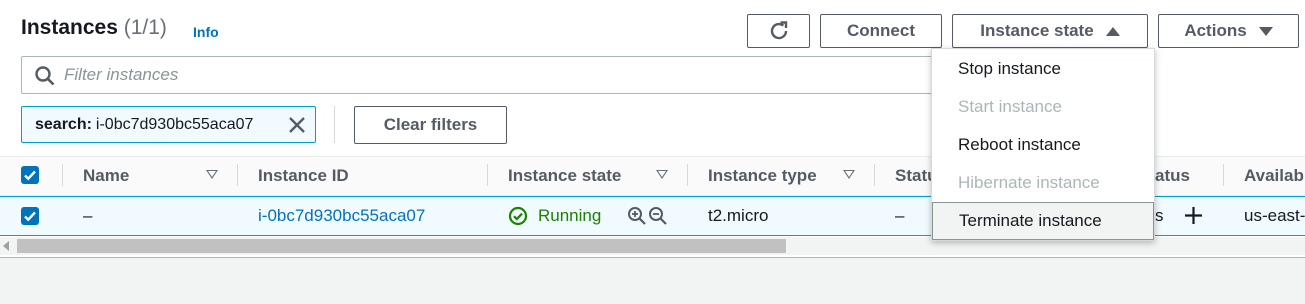 The width and height of the screenshot is (1305, 304). What do you see at coordinates (303, 176) in the screenshot?
I see `column-header-instance-id: Instance ID` at bounding box center [303, 176].